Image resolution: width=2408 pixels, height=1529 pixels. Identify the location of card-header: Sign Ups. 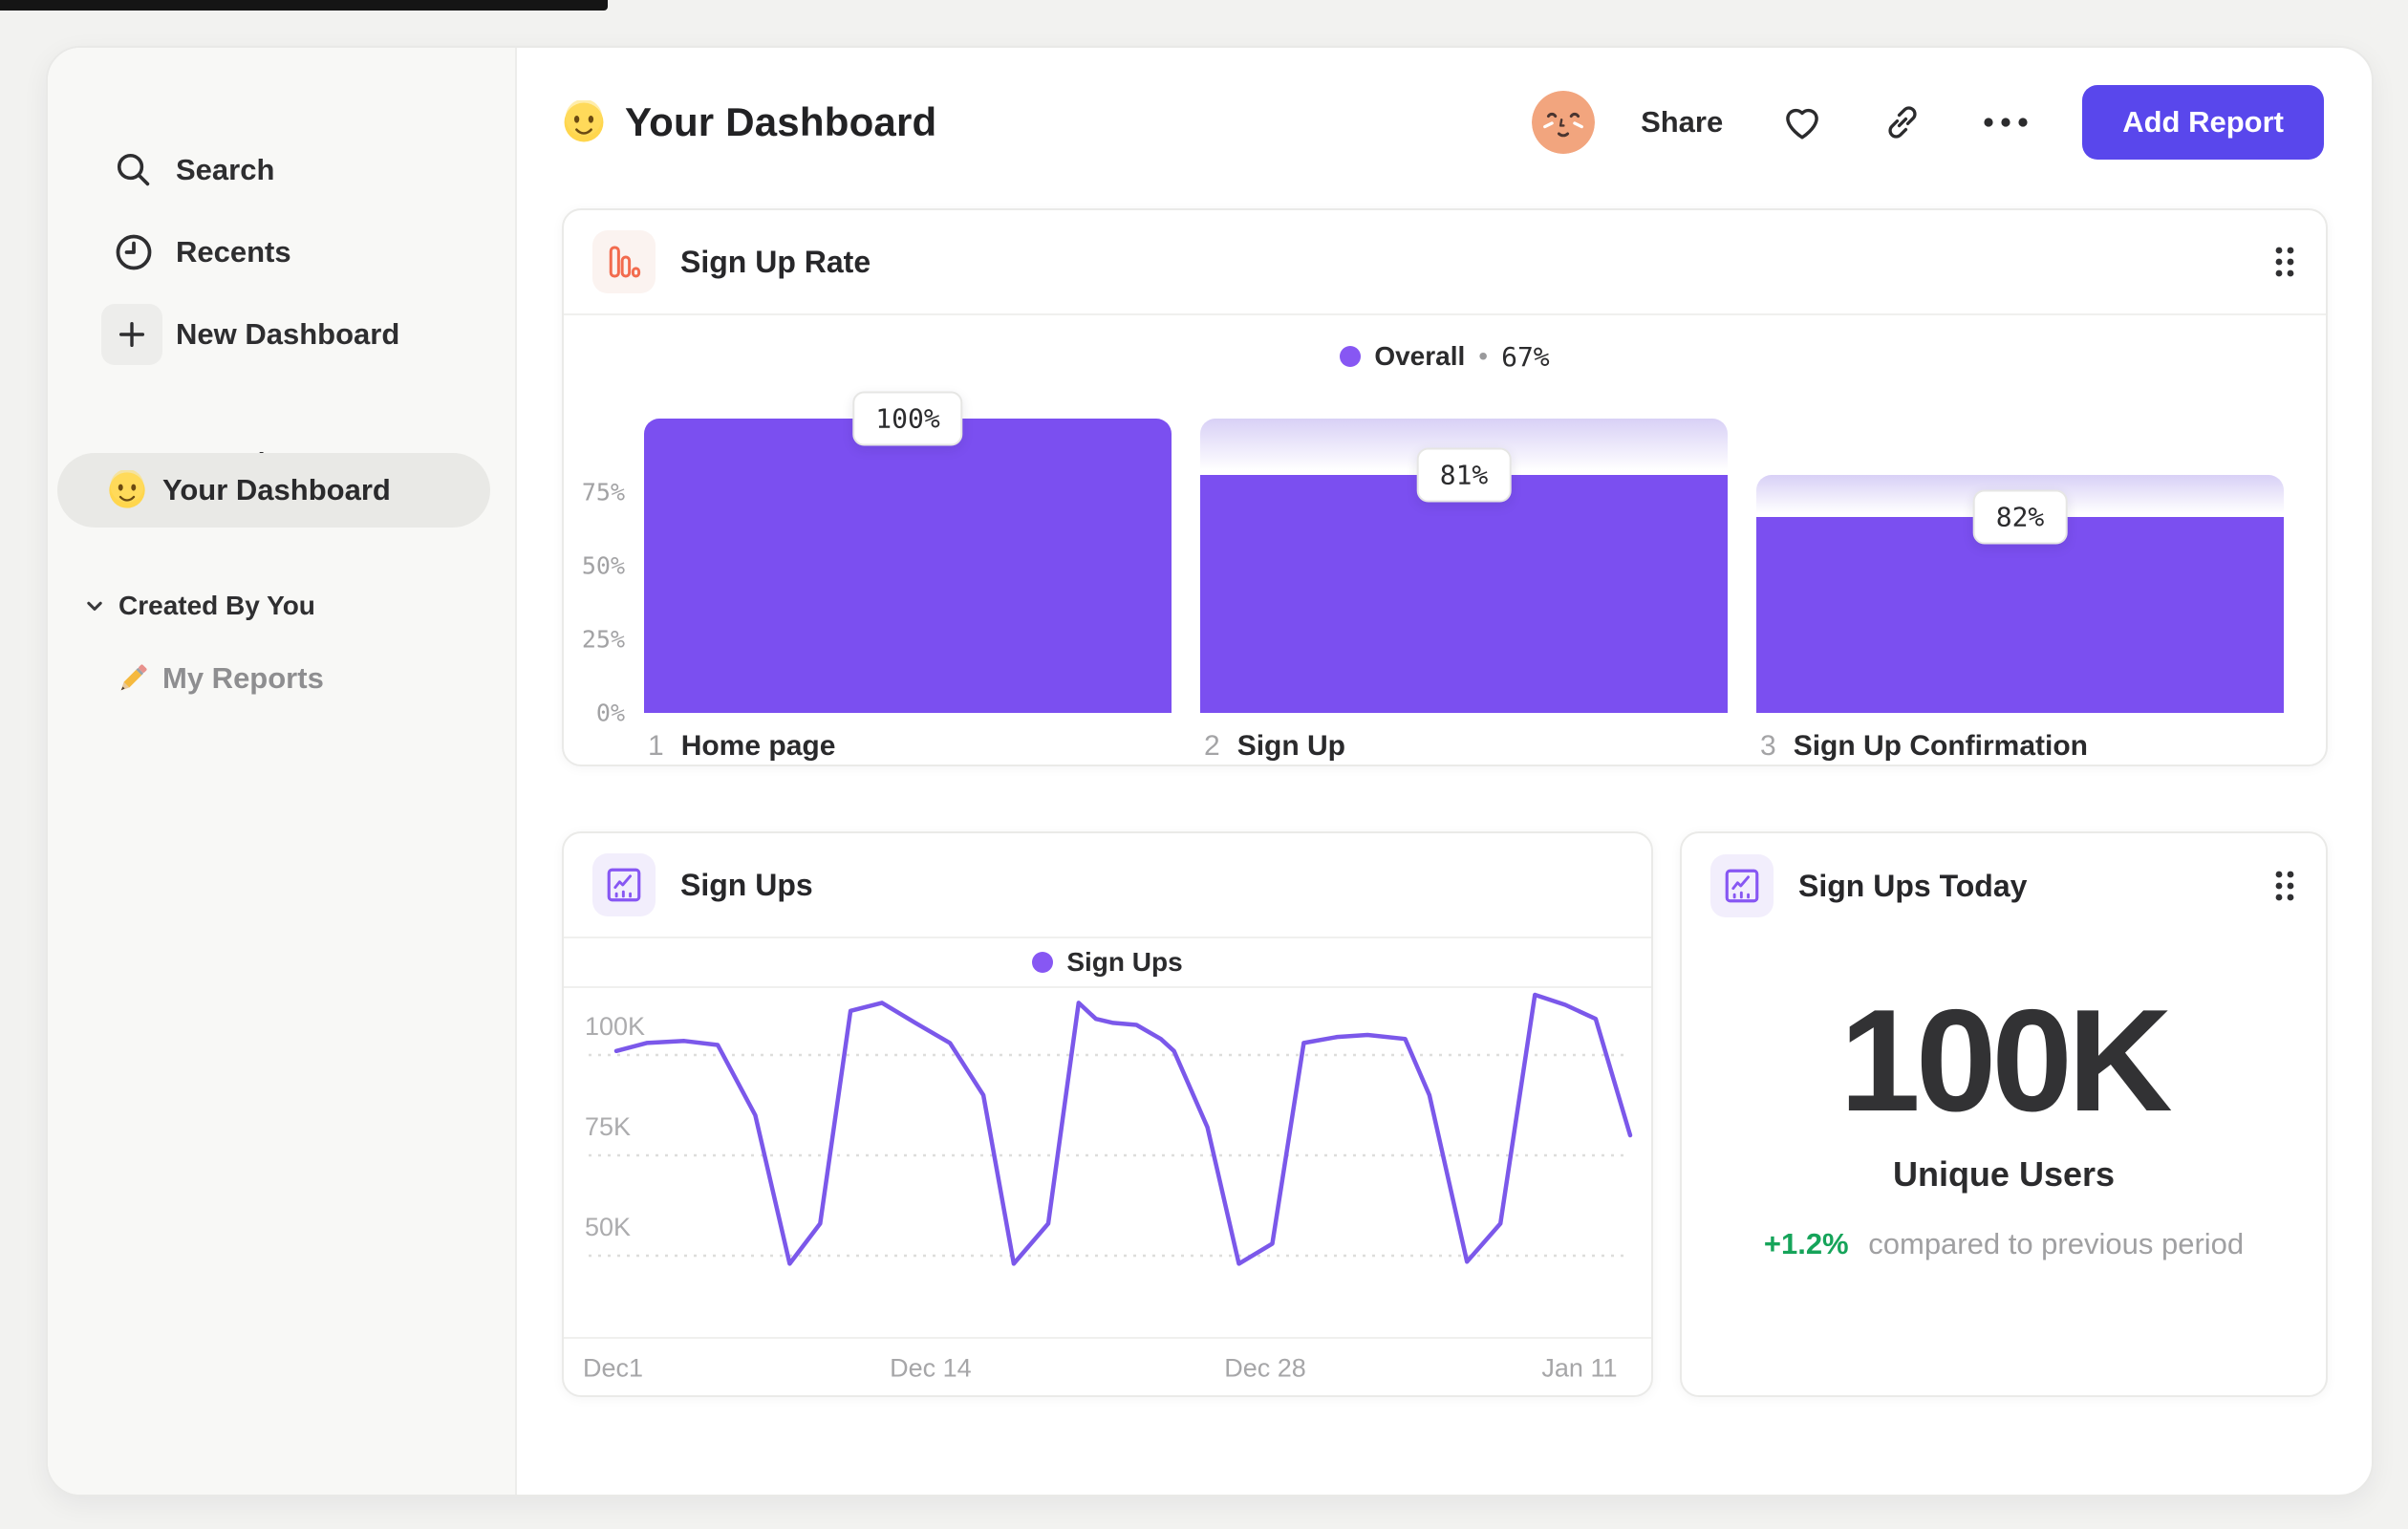
(1108, 885).